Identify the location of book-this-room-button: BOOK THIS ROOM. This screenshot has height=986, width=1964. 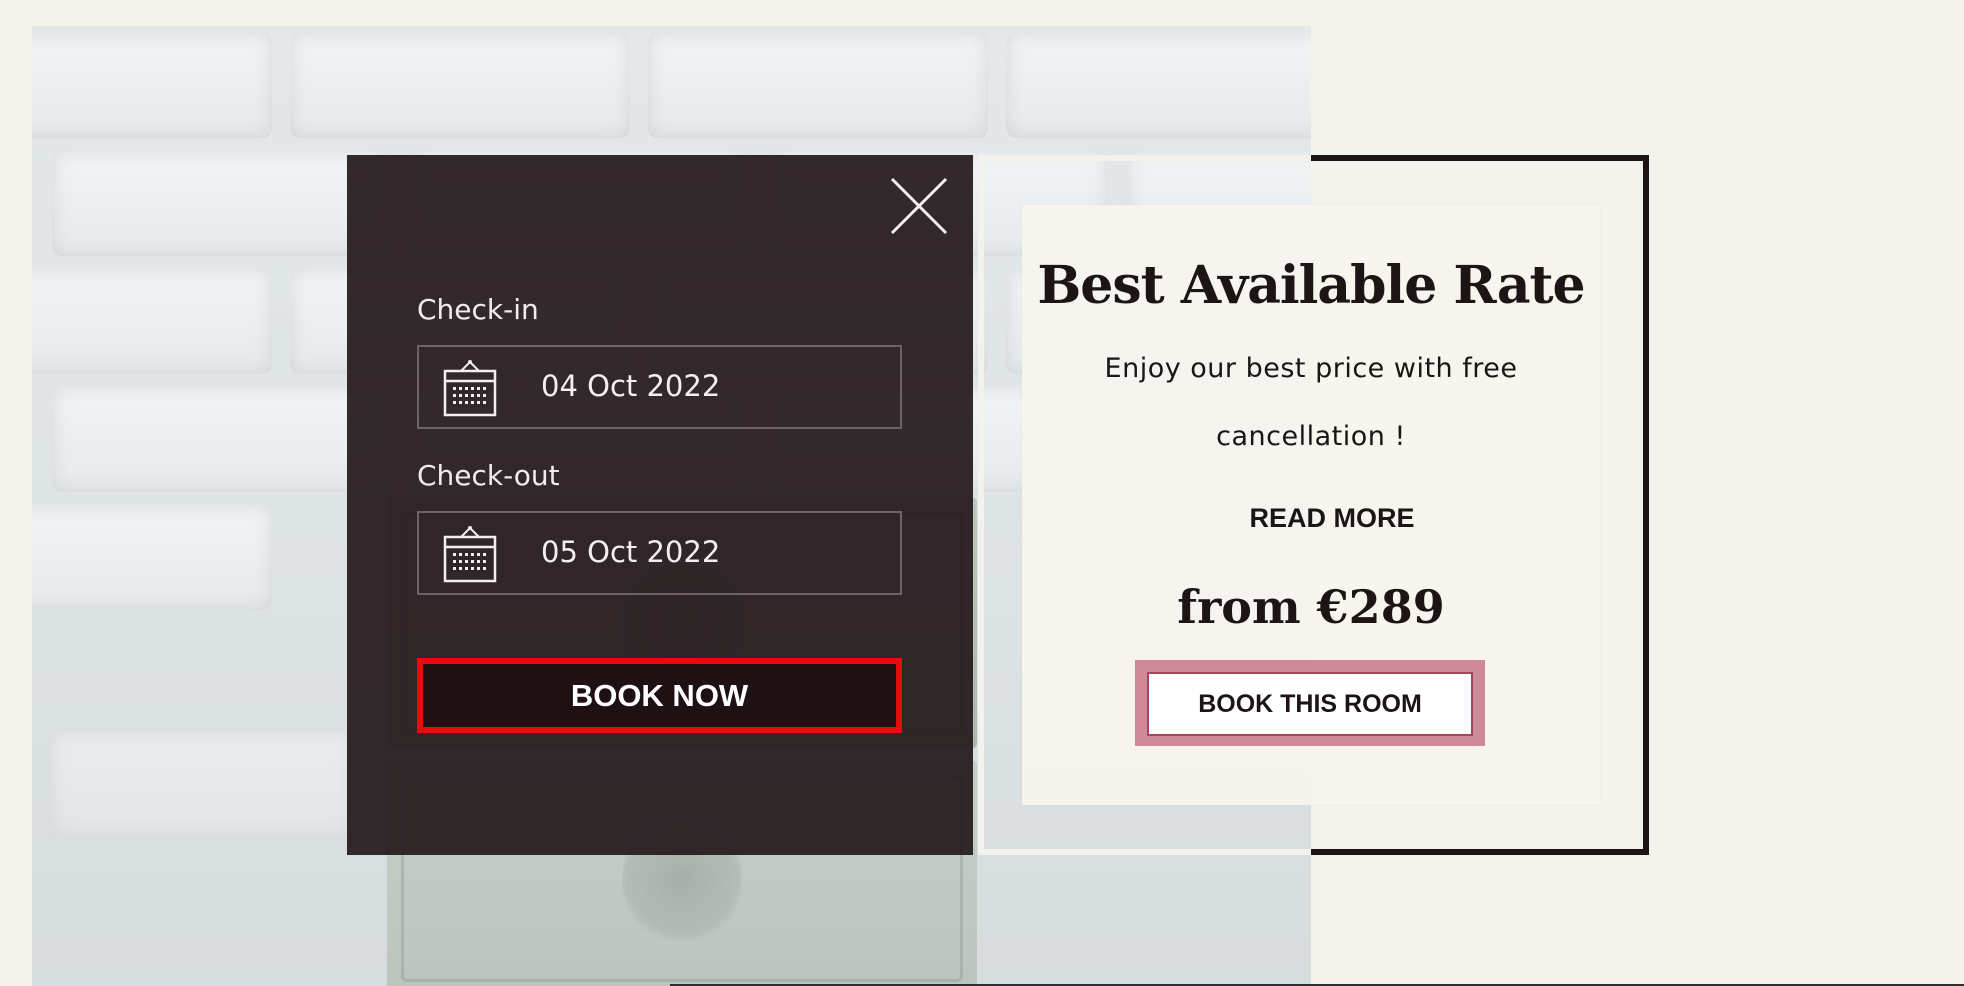
(1310, 704).